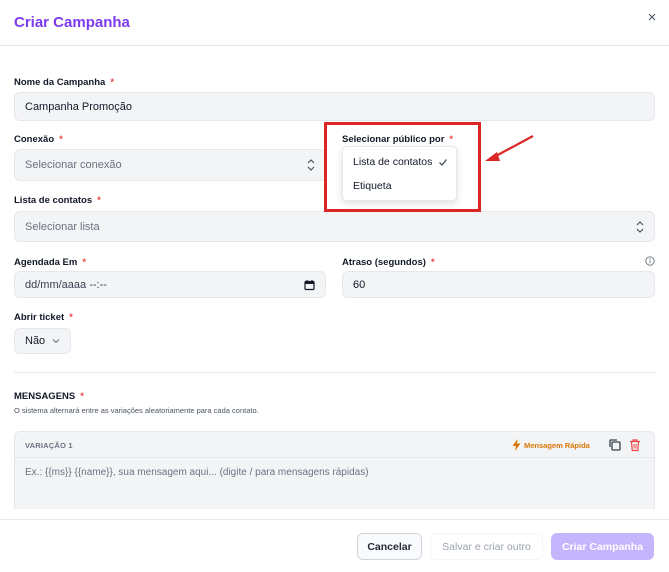 This screenshot has height=572, width=669. Describe the element at coordinates (334, 445) in the screenshot. I see `variation-header: VARIAÇÃO 1 Mensagem Rápida` at that location.